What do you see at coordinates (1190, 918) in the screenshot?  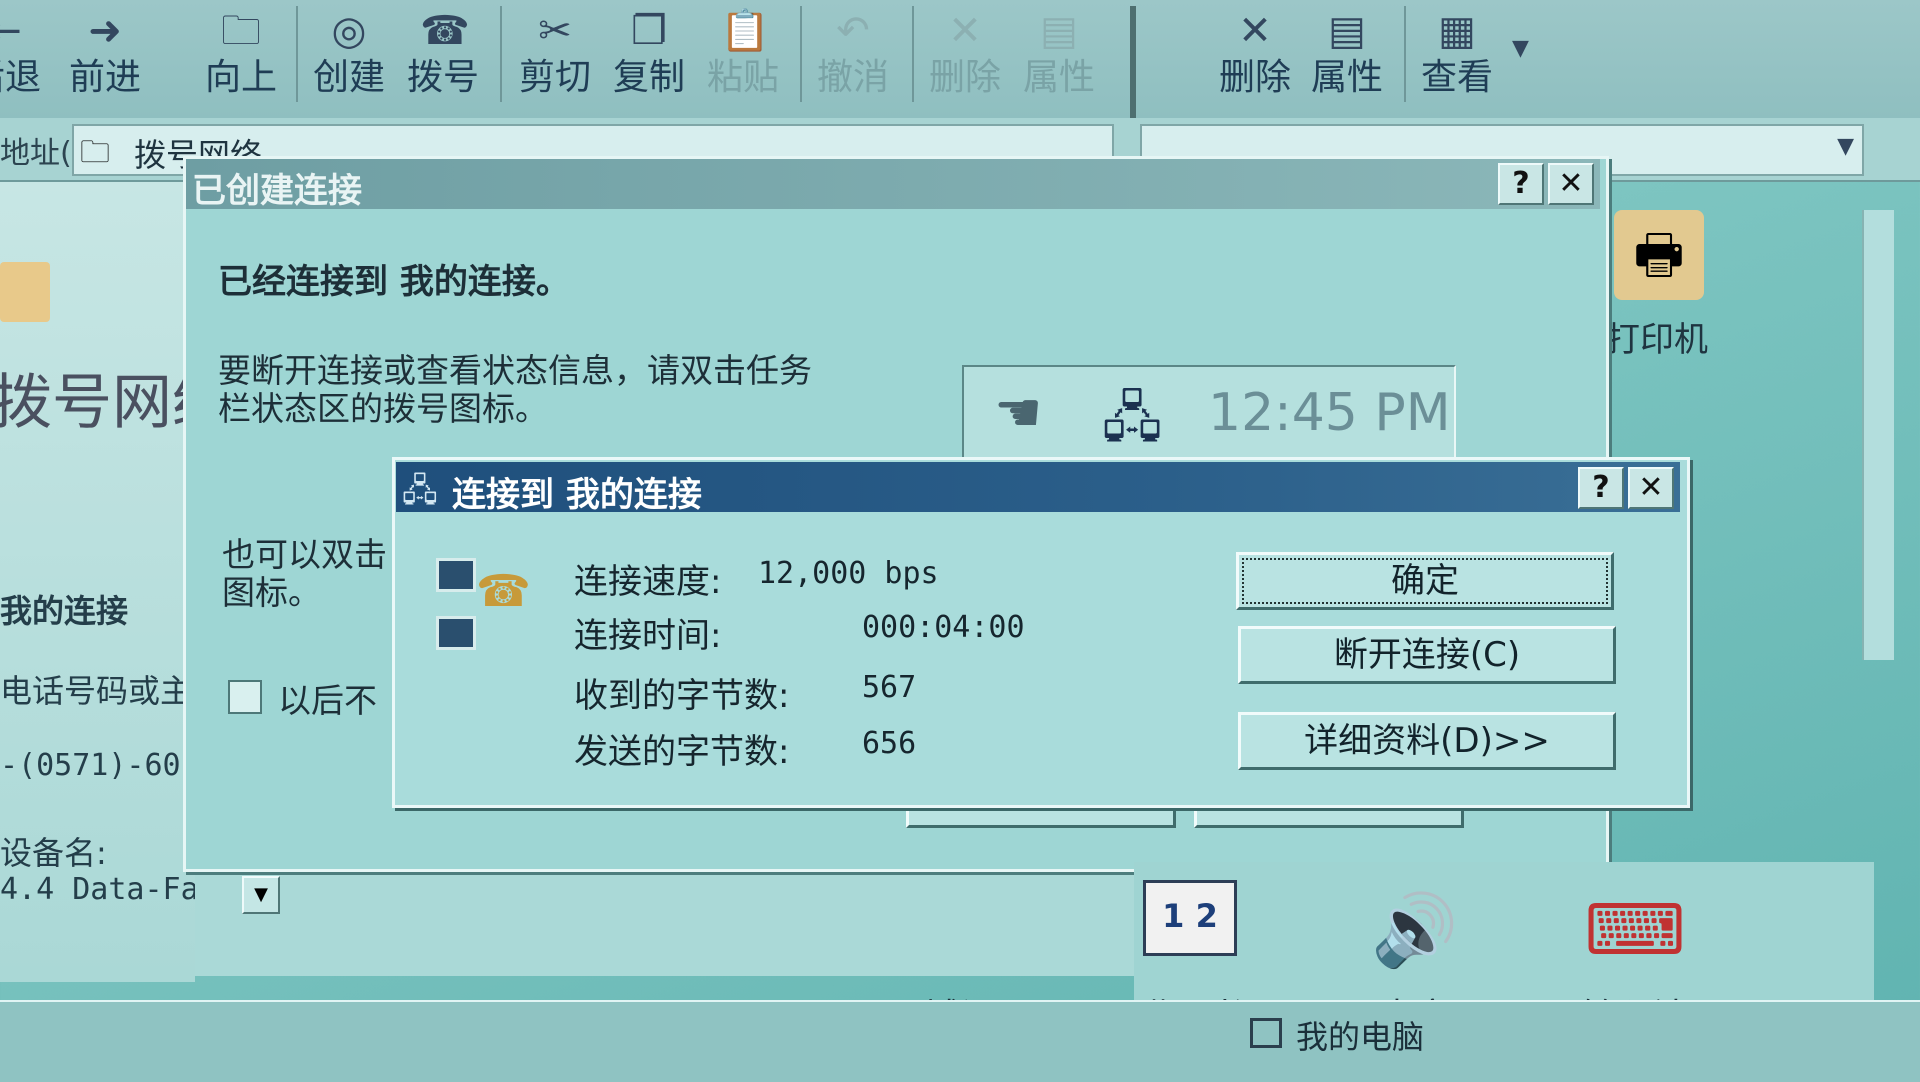 I see `calendar-icon: 1 2` at bounding box center [1190, 918].